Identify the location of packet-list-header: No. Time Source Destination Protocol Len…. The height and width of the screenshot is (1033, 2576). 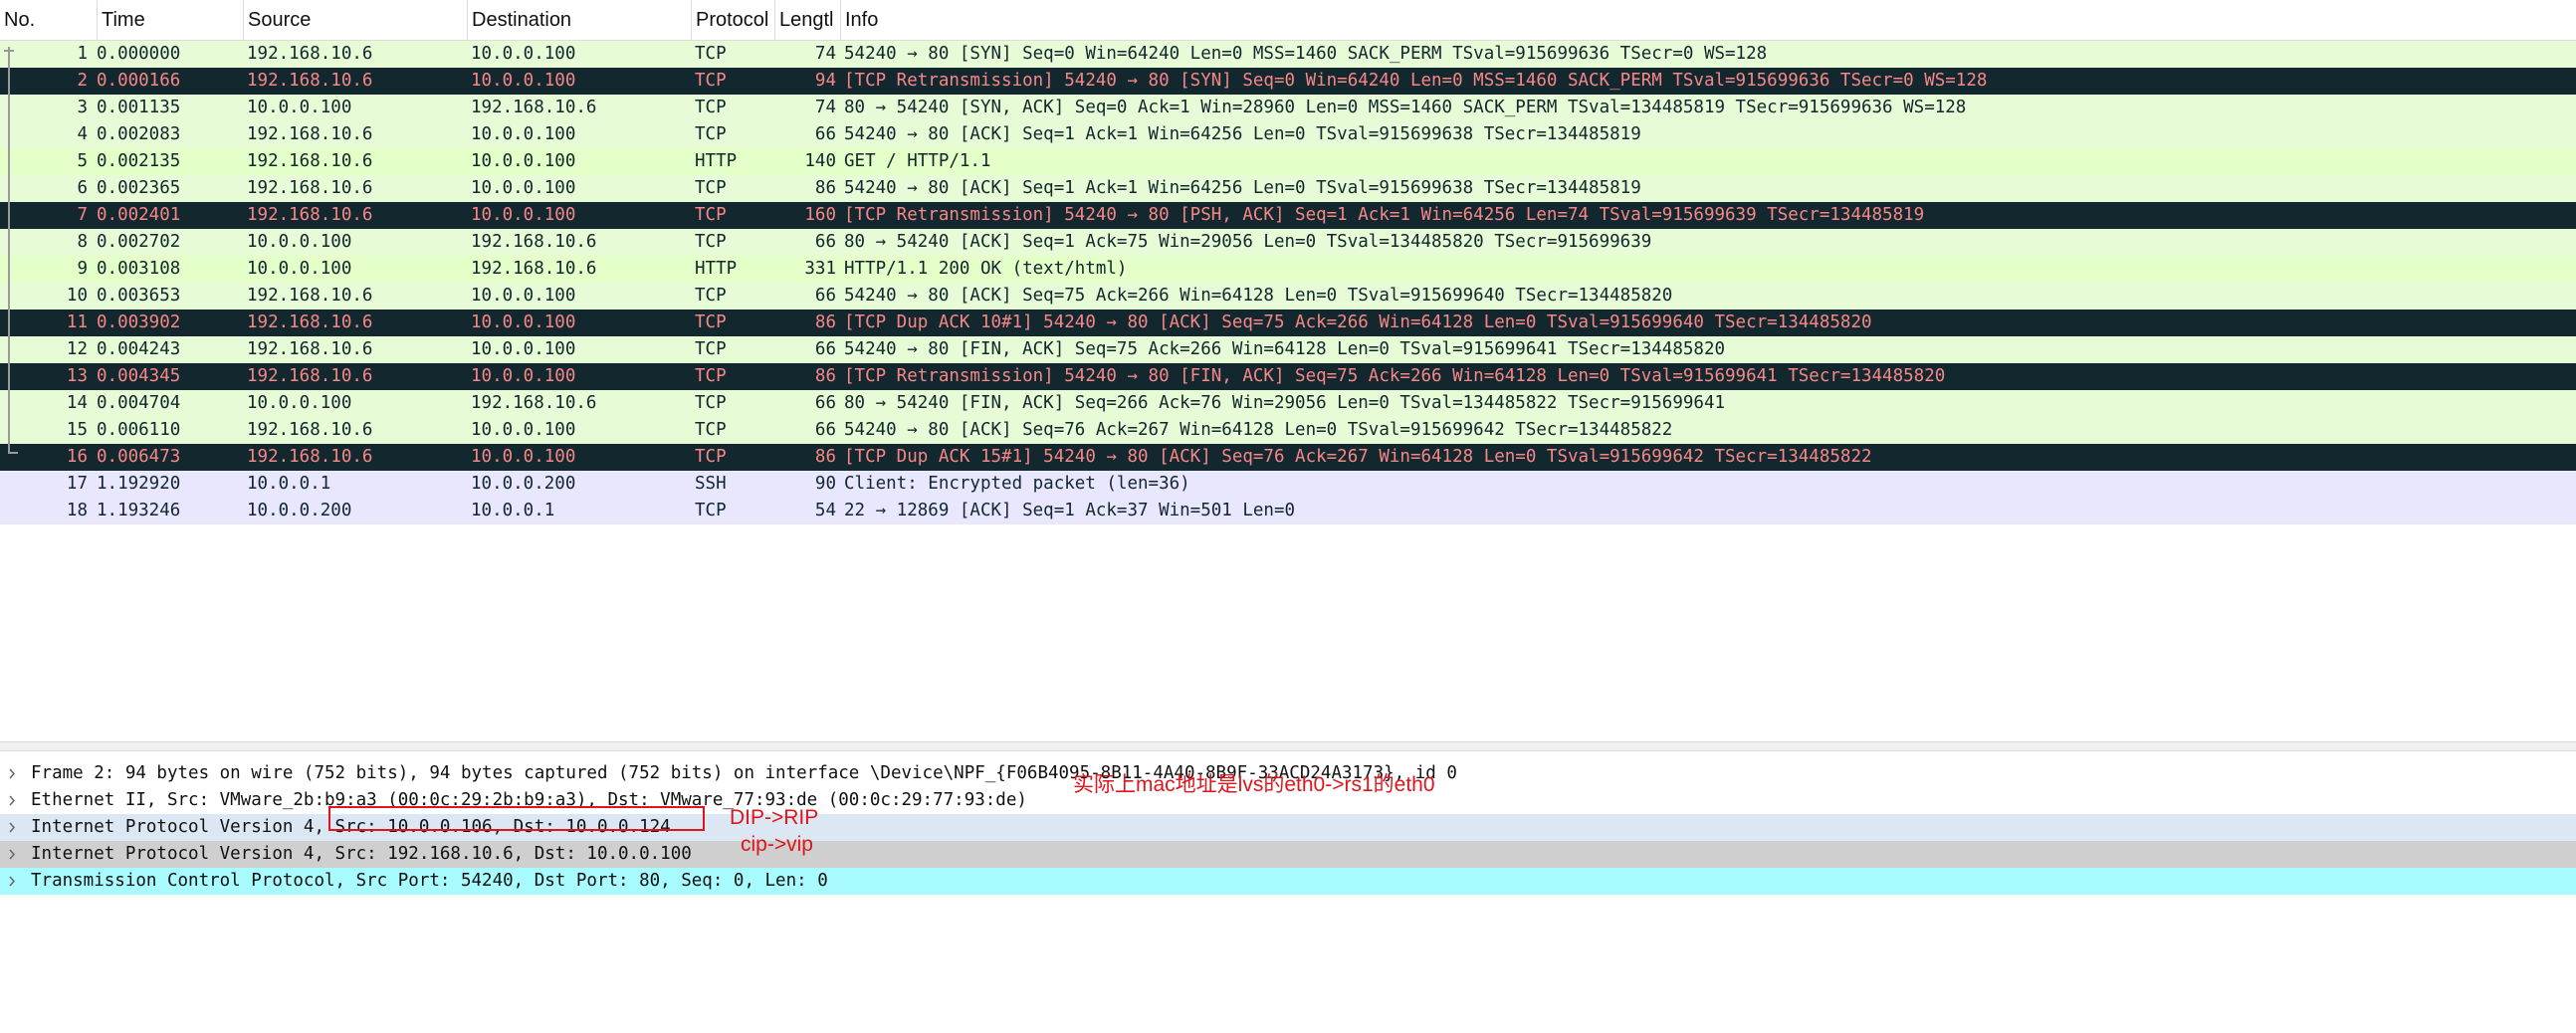
(1288, 20).